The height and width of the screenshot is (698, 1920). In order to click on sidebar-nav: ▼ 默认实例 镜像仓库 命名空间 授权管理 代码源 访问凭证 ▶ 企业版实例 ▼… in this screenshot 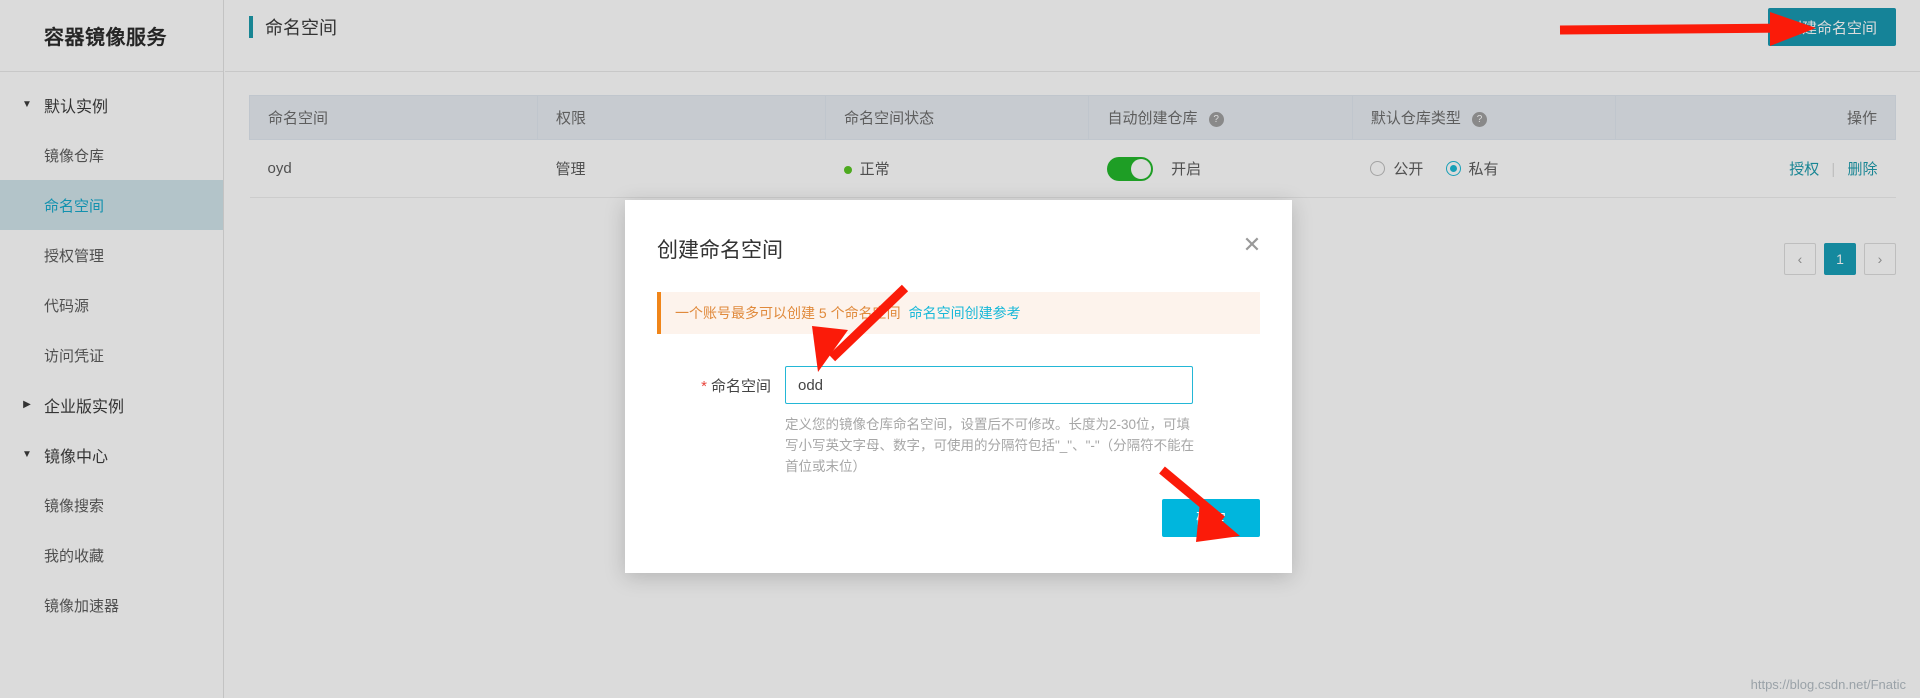, I will do `click(111, 351)`.